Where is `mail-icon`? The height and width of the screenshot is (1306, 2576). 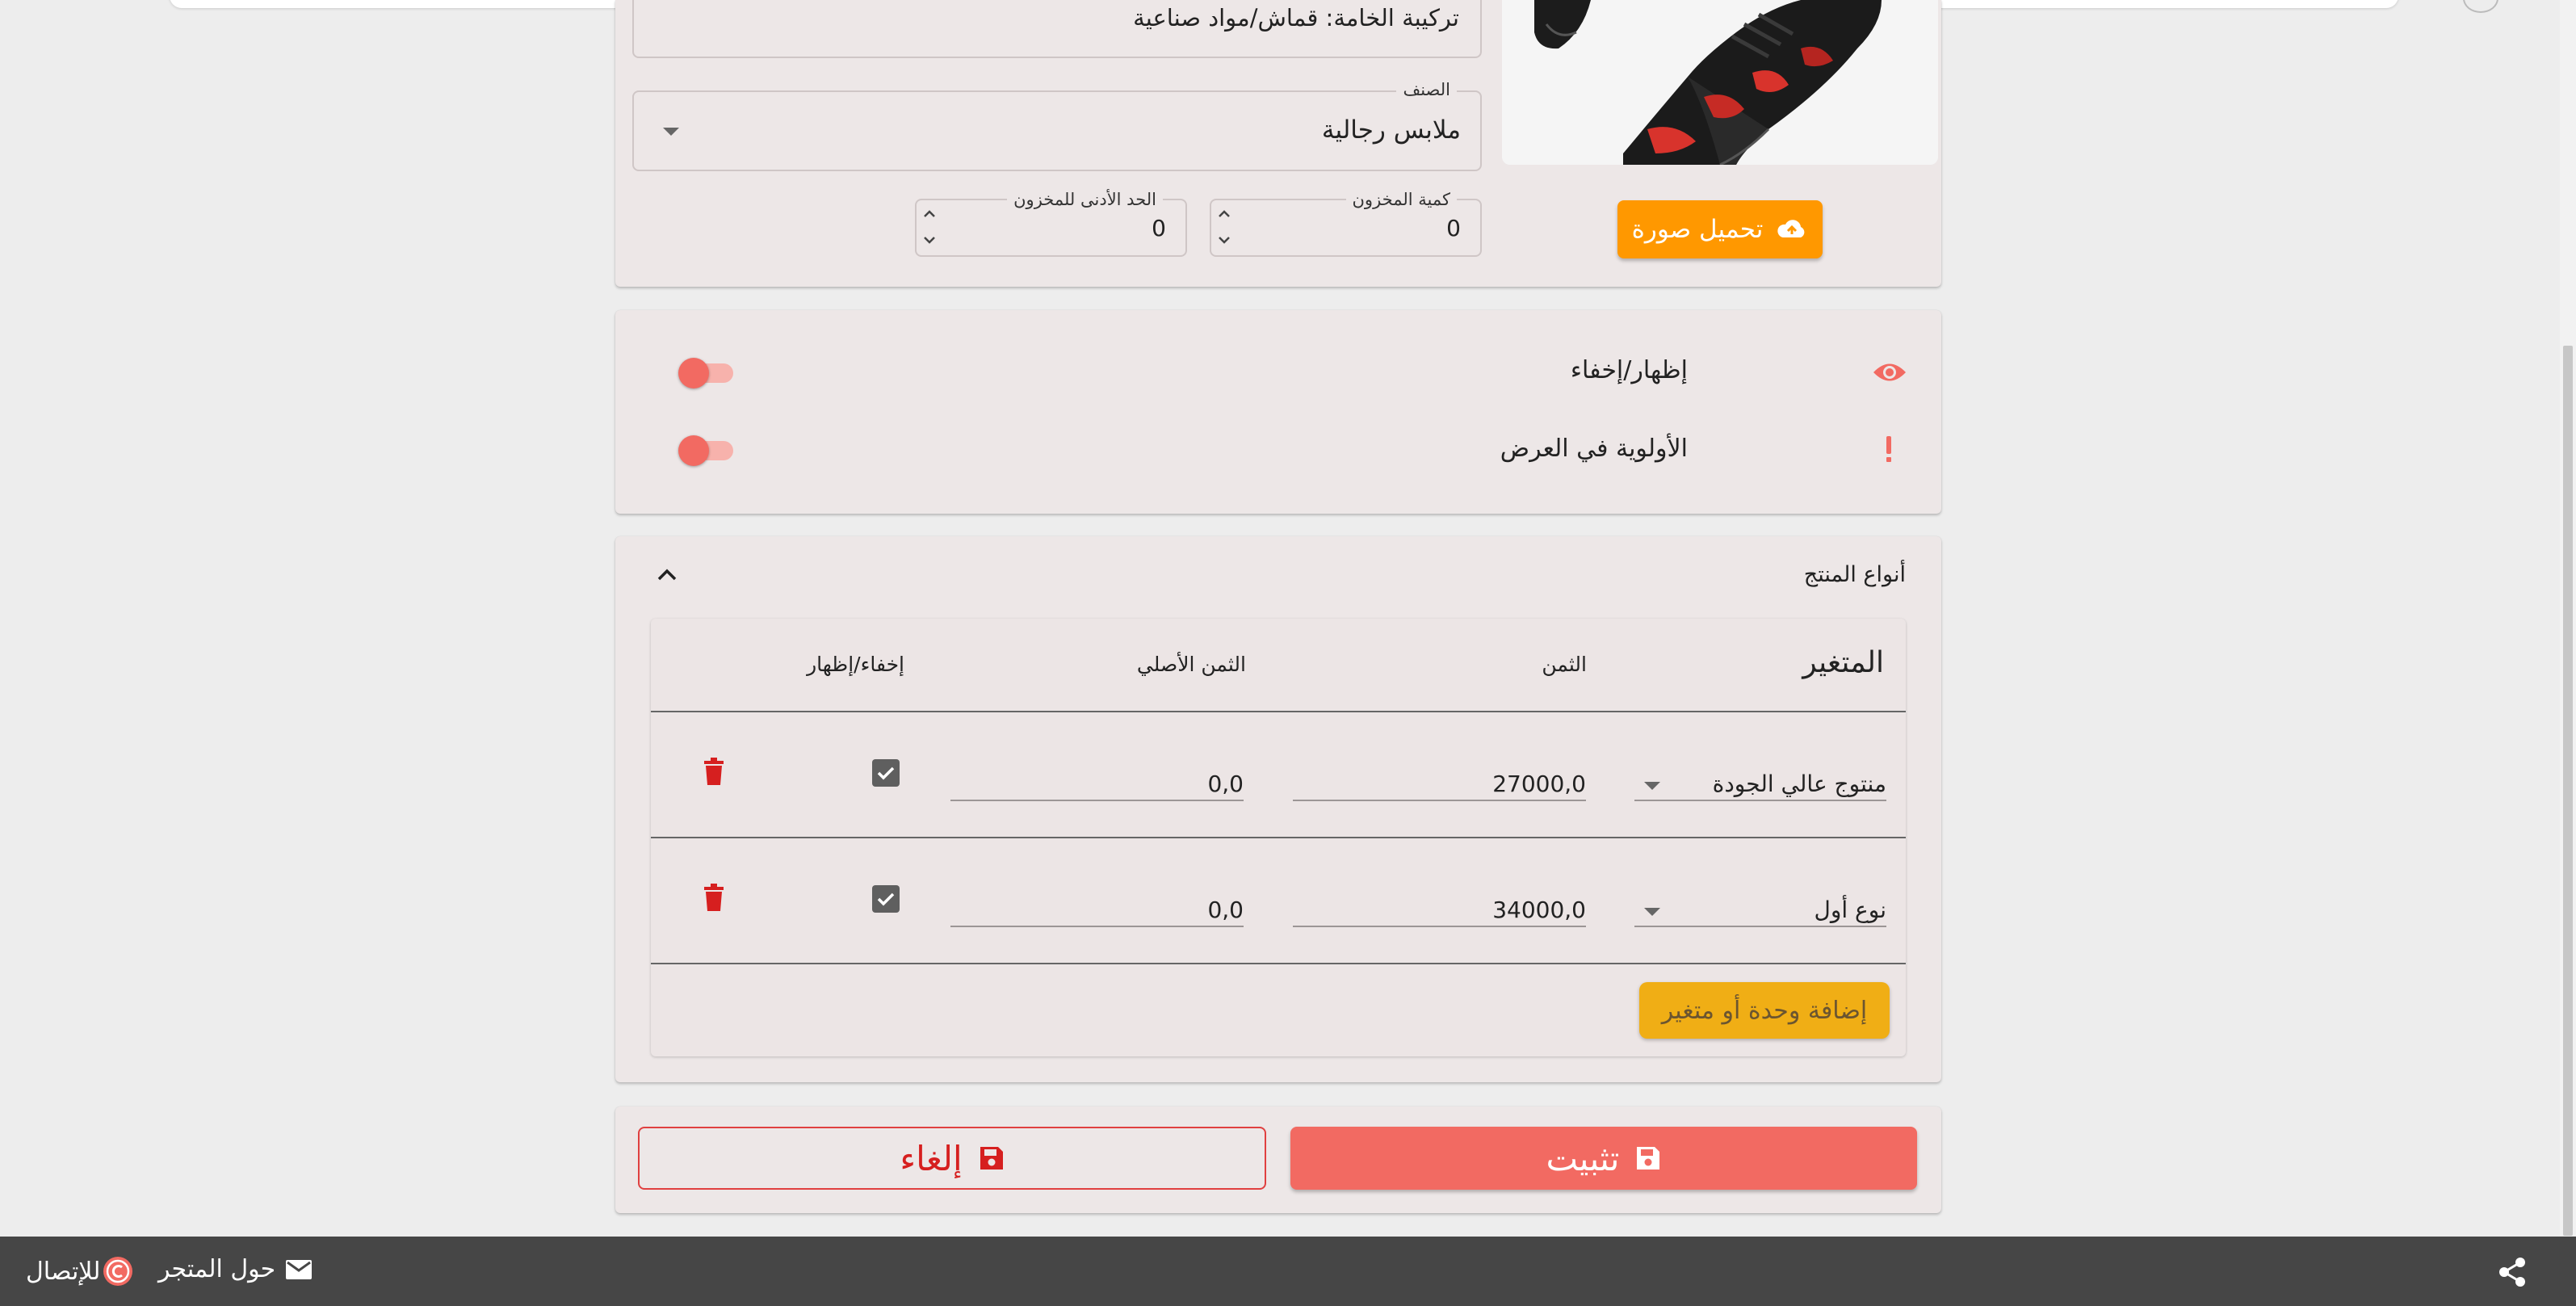 mail-icon is located at coordinates (299, 1269).